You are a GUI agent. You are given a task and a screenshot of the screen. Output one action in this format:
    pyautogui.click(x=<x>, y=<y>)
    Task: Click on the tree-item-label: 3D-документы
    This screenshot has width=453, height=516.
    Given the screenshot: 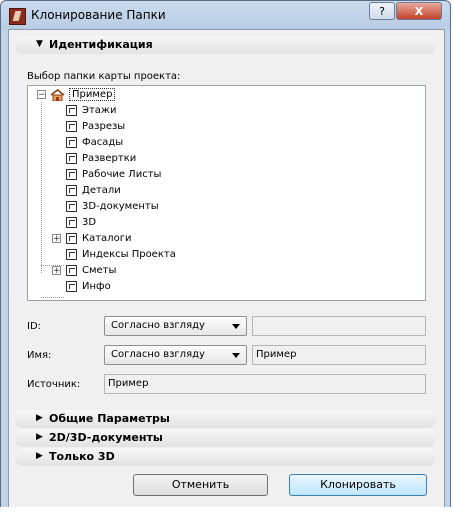 What is the action you would take?
    pyautogui.click(x=120, y=206)
    